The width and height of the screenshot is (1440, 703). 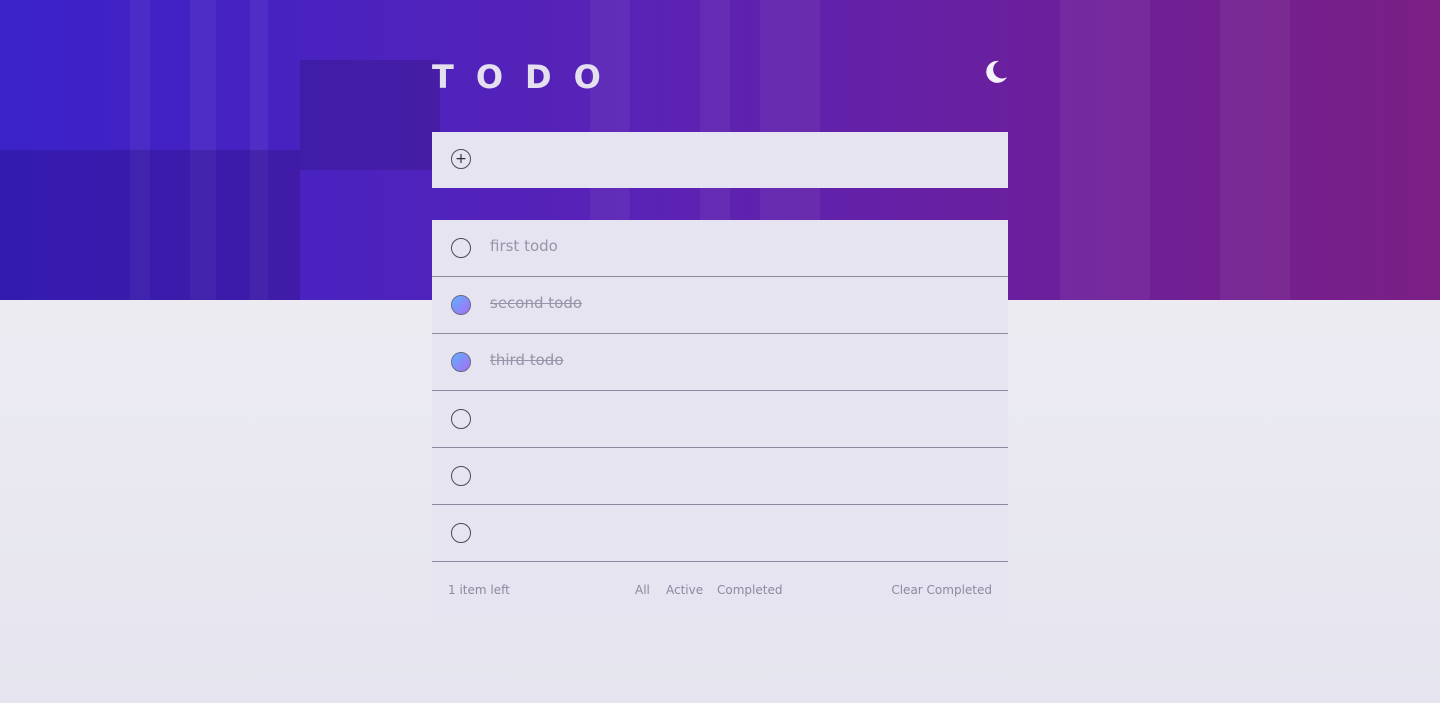 What do you see at coordinates (941, 590) in the screenshot?
I see `clear-completed-button: Clear Completed` at bounding box center [941, 590].